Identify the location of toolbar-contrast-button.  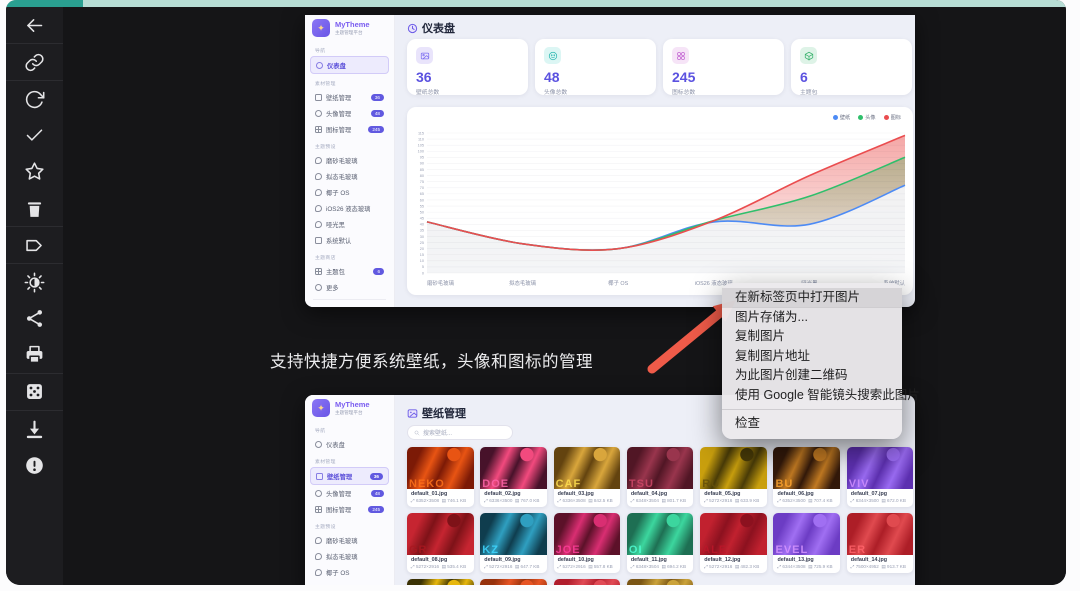
(34, 282).